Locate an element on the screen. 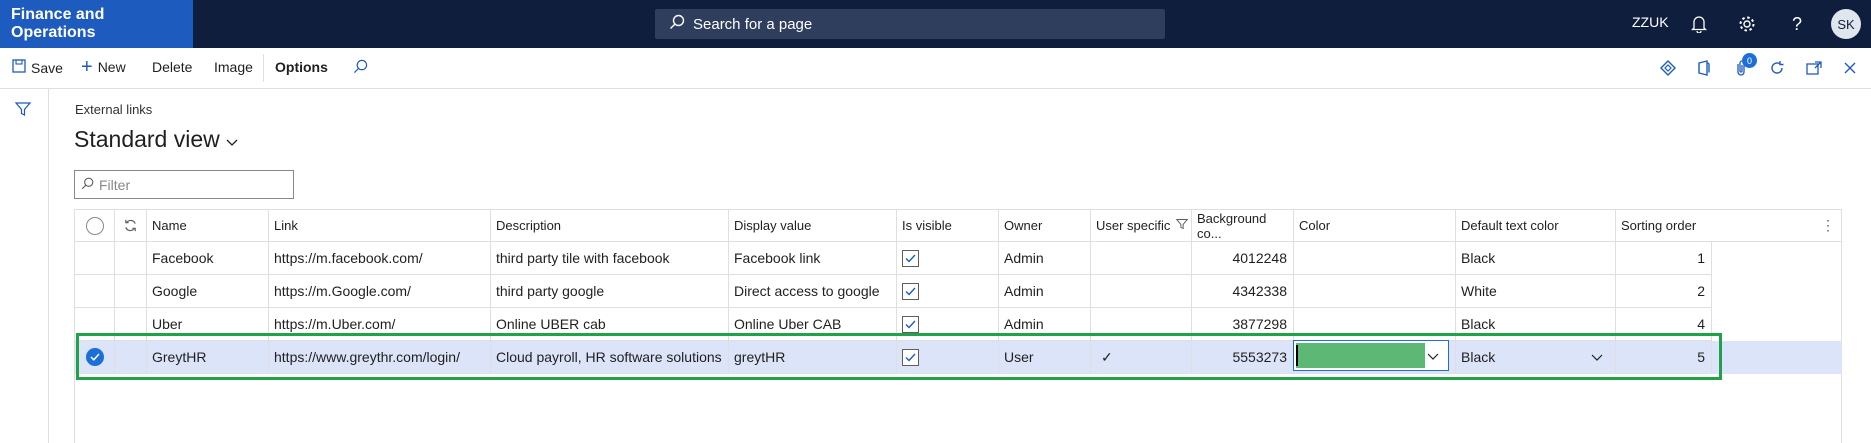 The width and height of the screenshot is (1871, 443). cell-name: Facebook is located at coordinates (208, 258).